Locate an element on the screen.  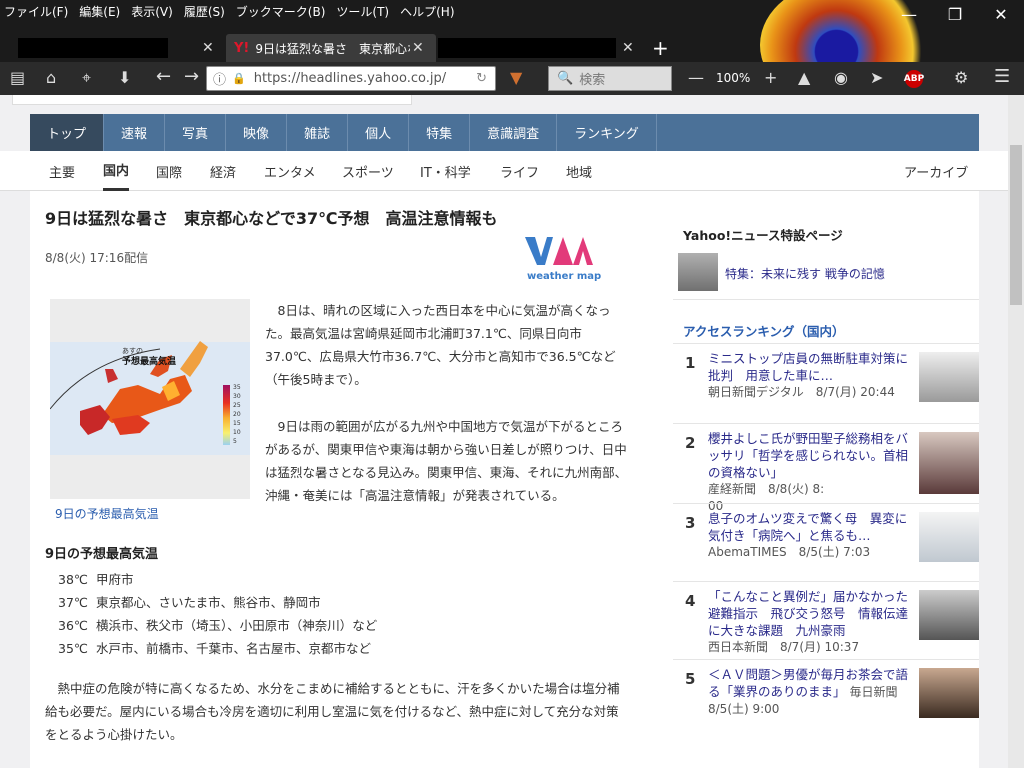
menu-icon: ☰ is located at coordinates (1002, 76).